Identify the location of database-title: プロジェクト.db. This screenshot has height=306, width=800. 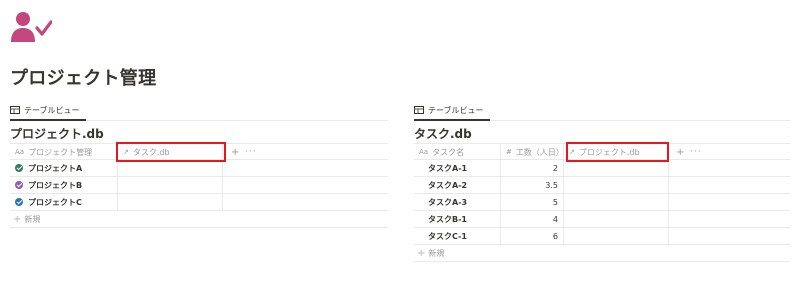
(199, 134).